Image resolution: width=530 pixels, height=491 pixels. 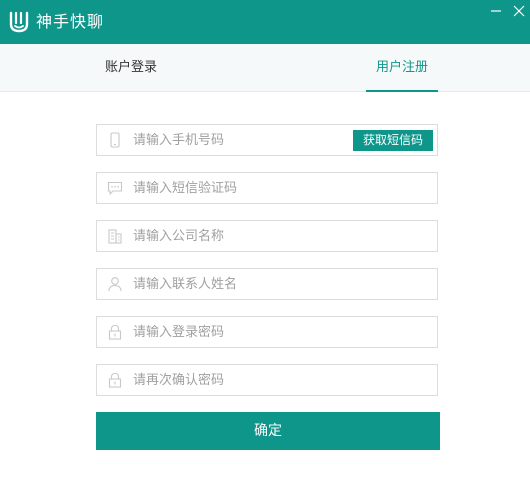 I want to click on hand-logo-icon, so click(x=19, y=22).